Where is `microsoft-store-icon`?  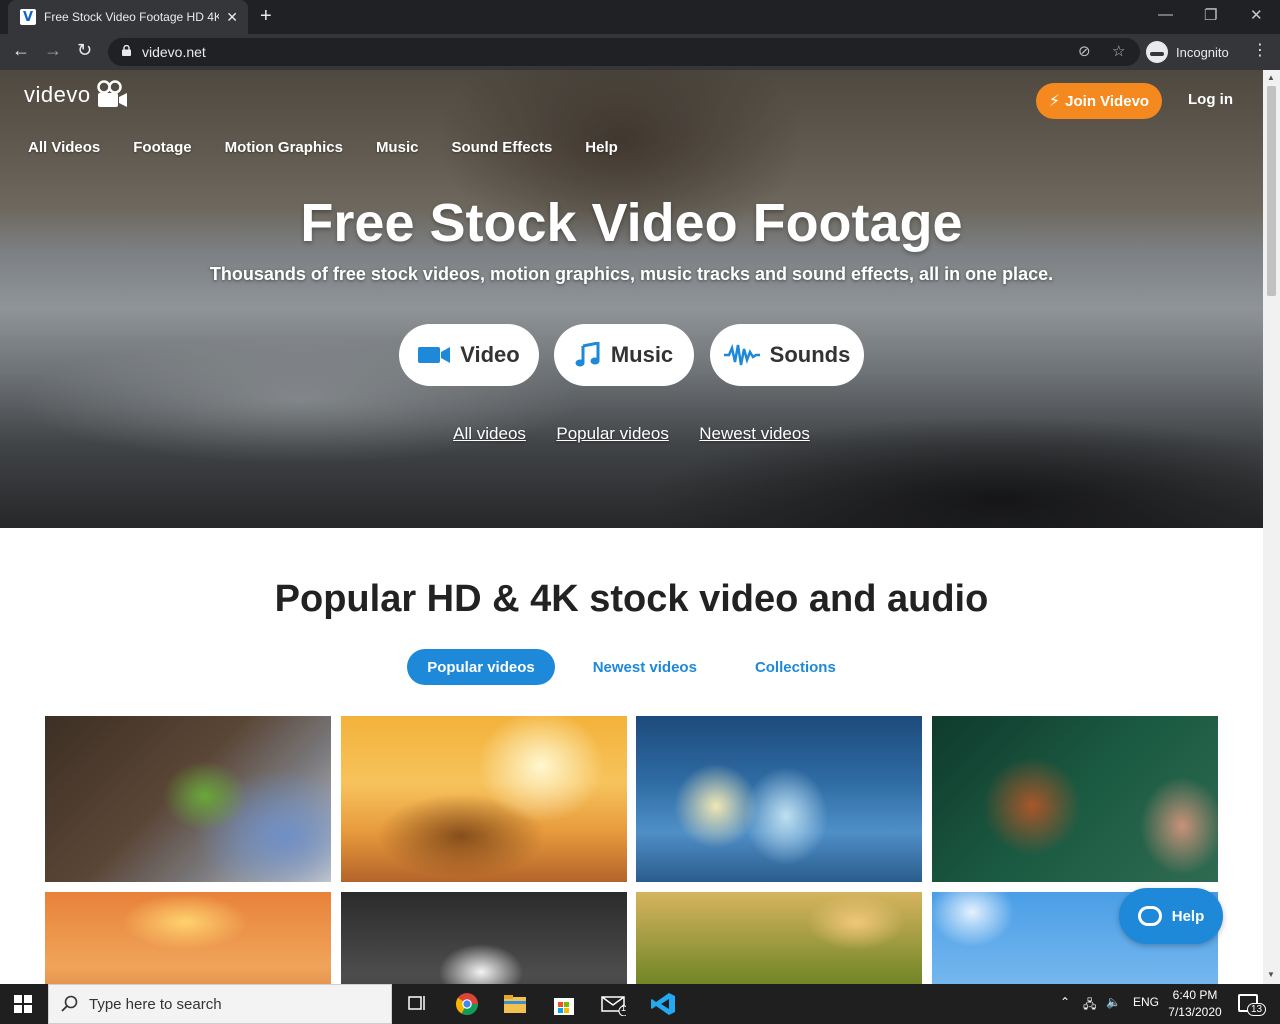 microsoft-store-icon is located at coordinates (564, 1004).